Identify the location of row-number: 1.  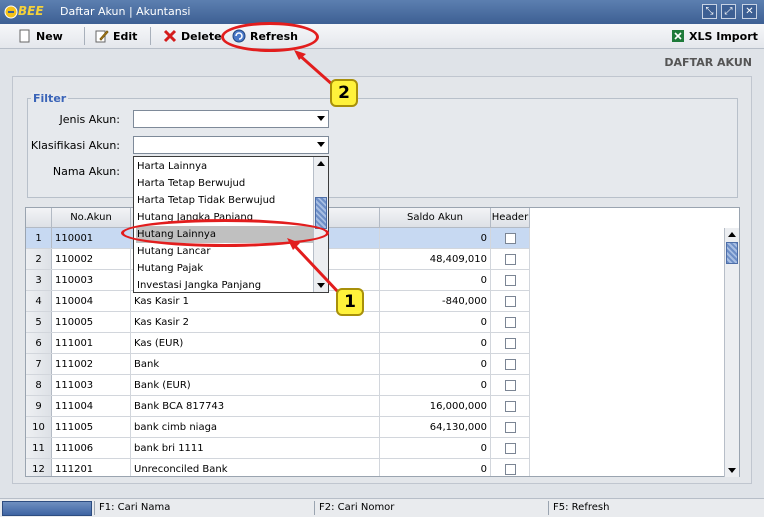
(39, 238).